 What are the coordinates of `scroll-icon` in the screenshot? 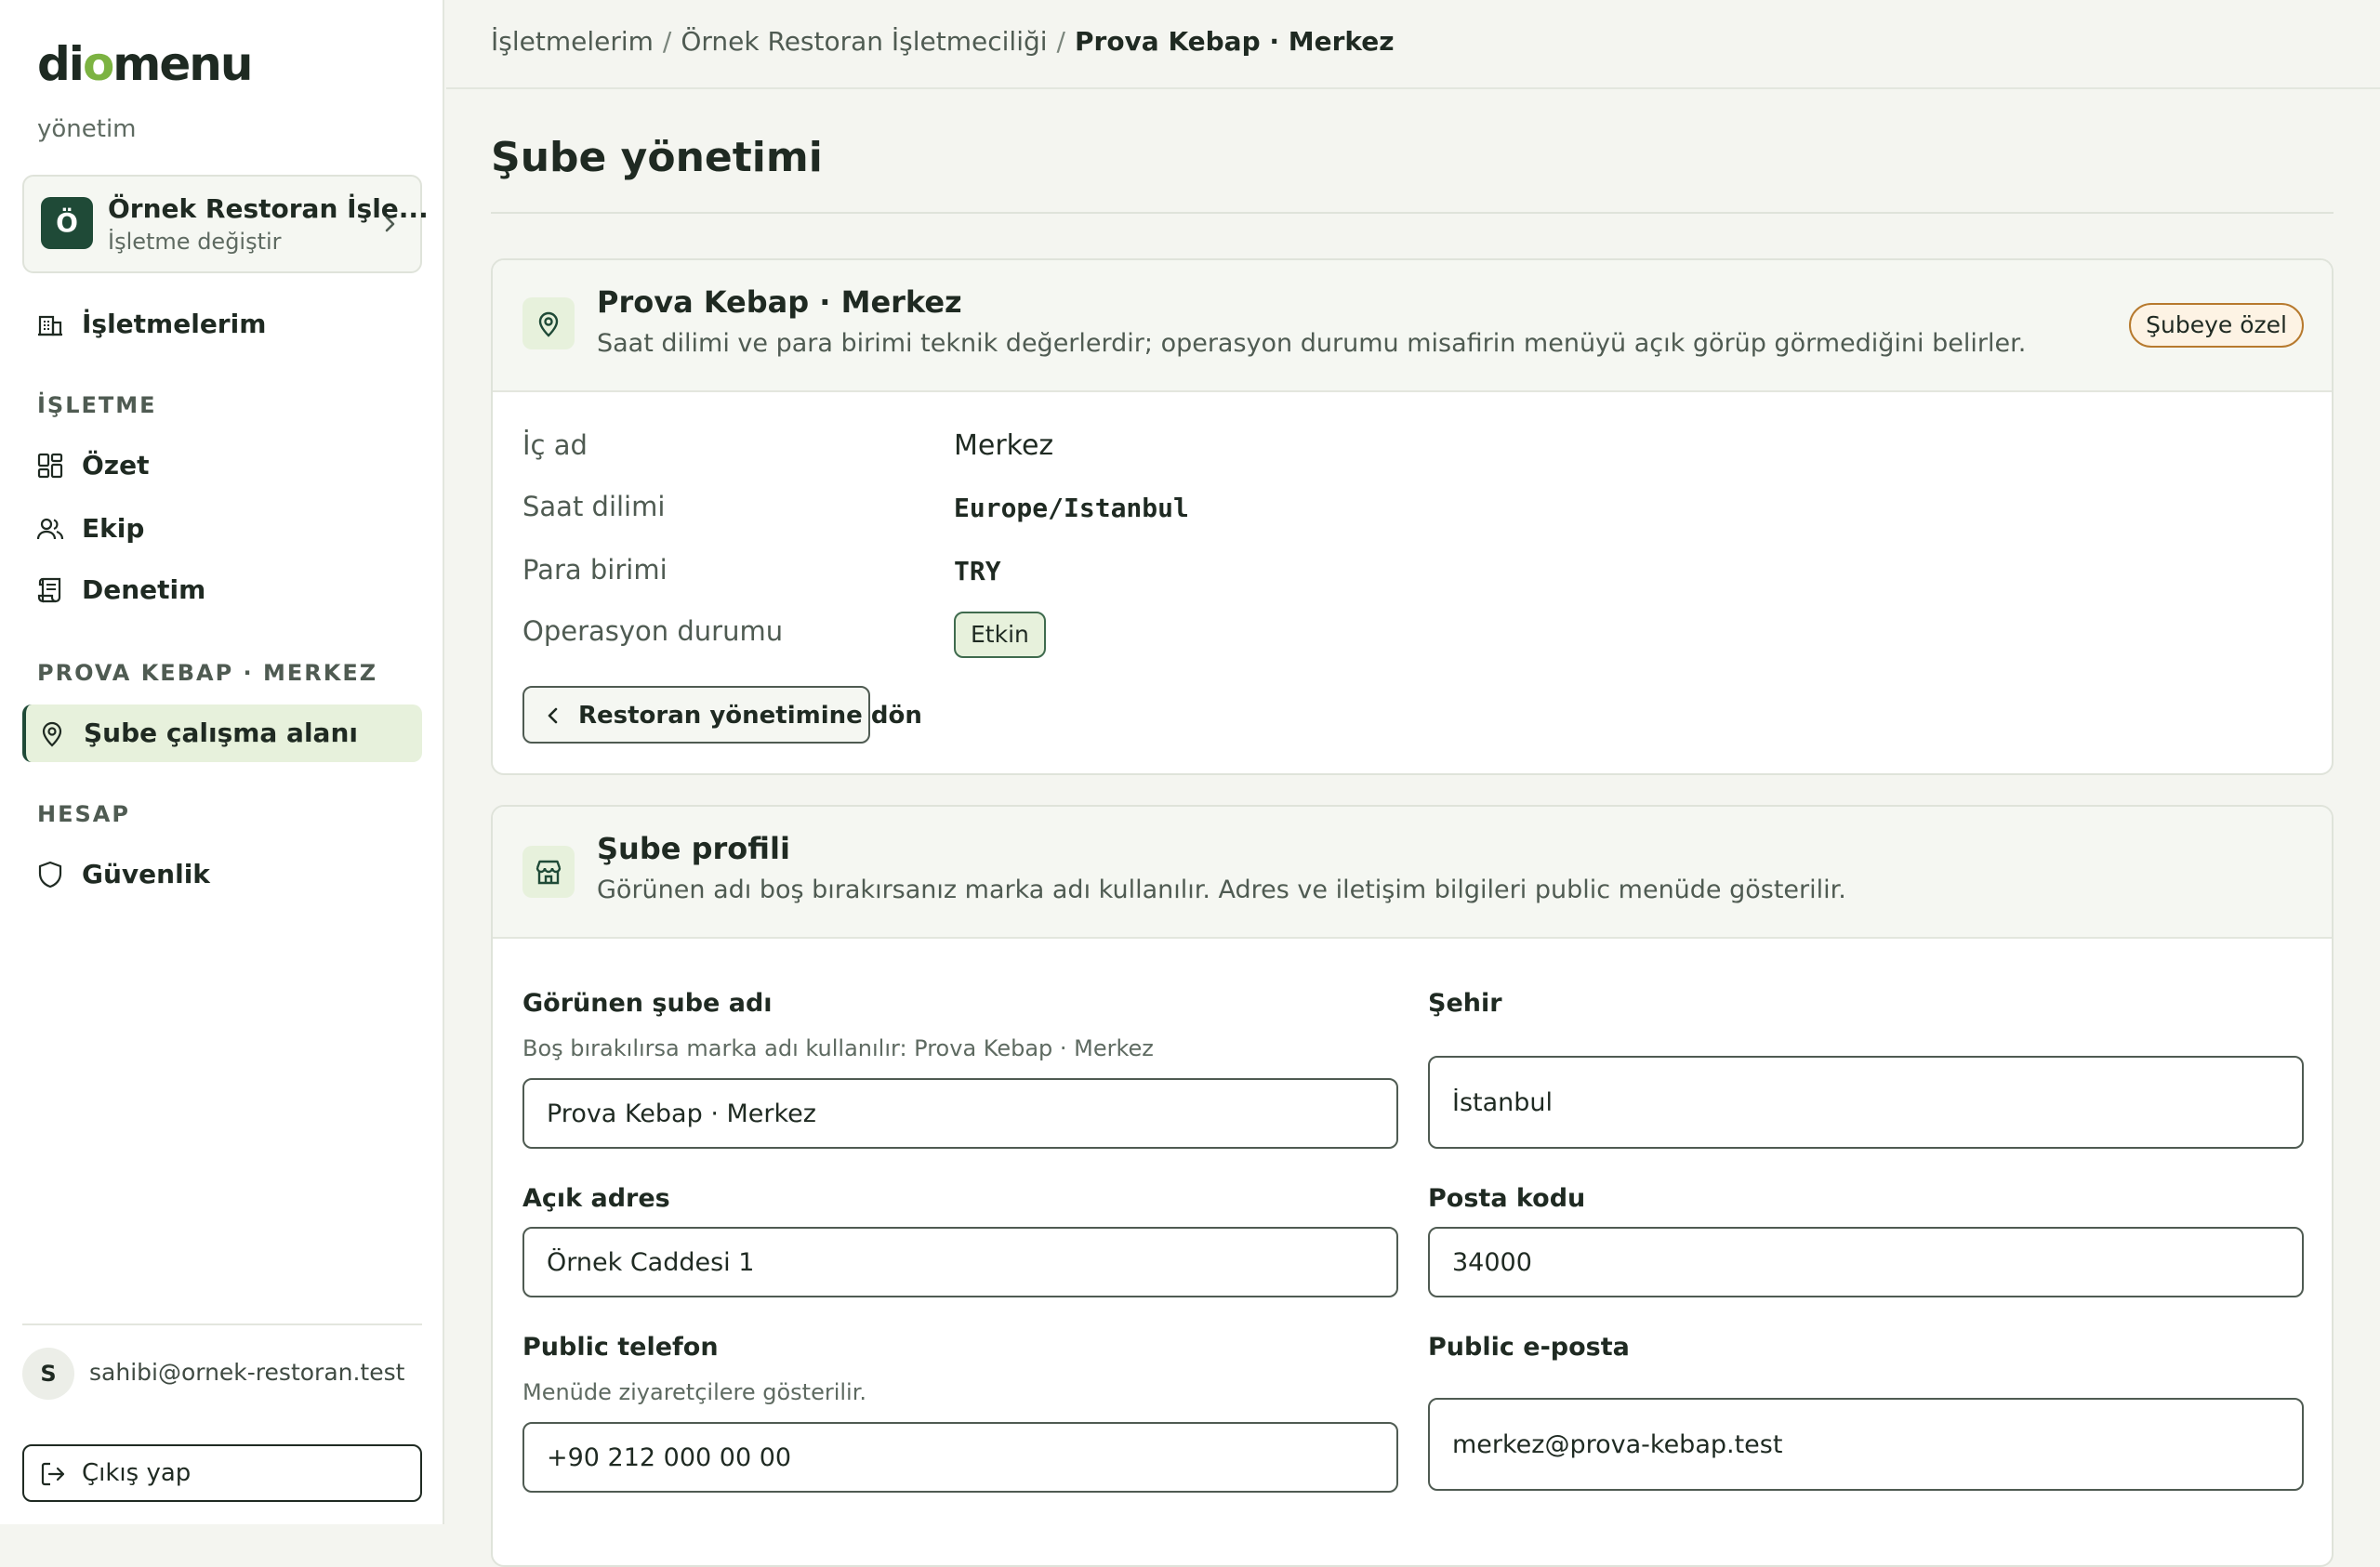 It's located at (49, 590).